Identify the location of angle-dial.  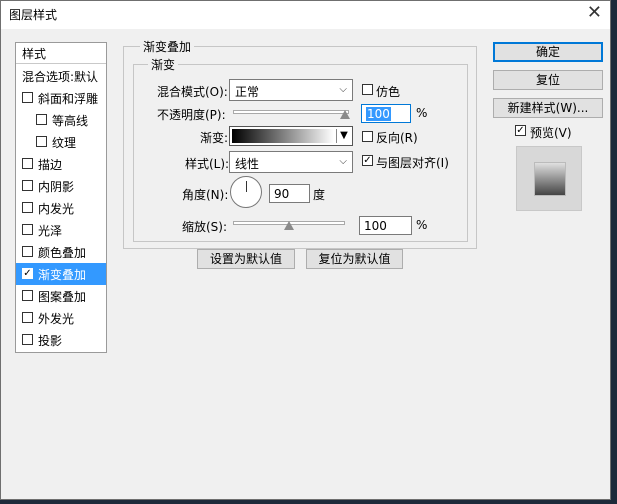
(246, 192).